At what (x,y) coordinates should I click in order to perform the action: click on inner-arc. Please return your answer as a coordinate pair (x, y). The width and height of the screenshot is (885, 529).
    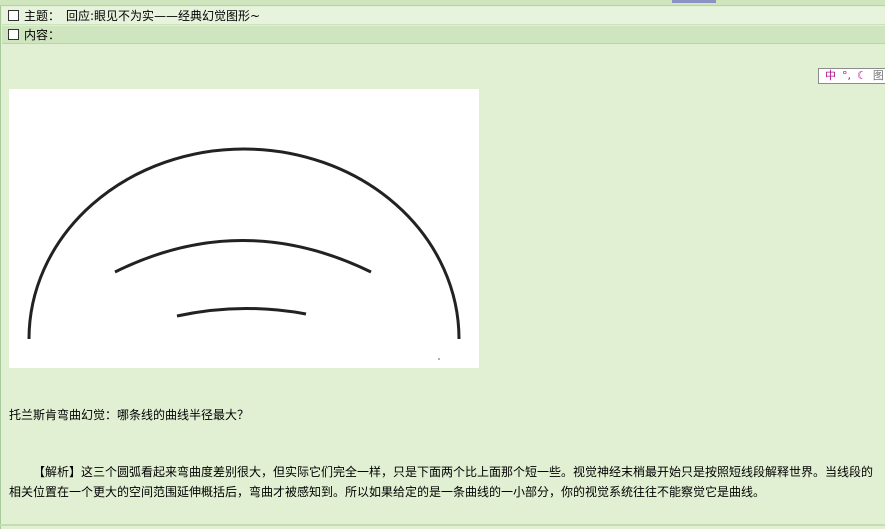
    Looking at the image, I should click on (241, 312).